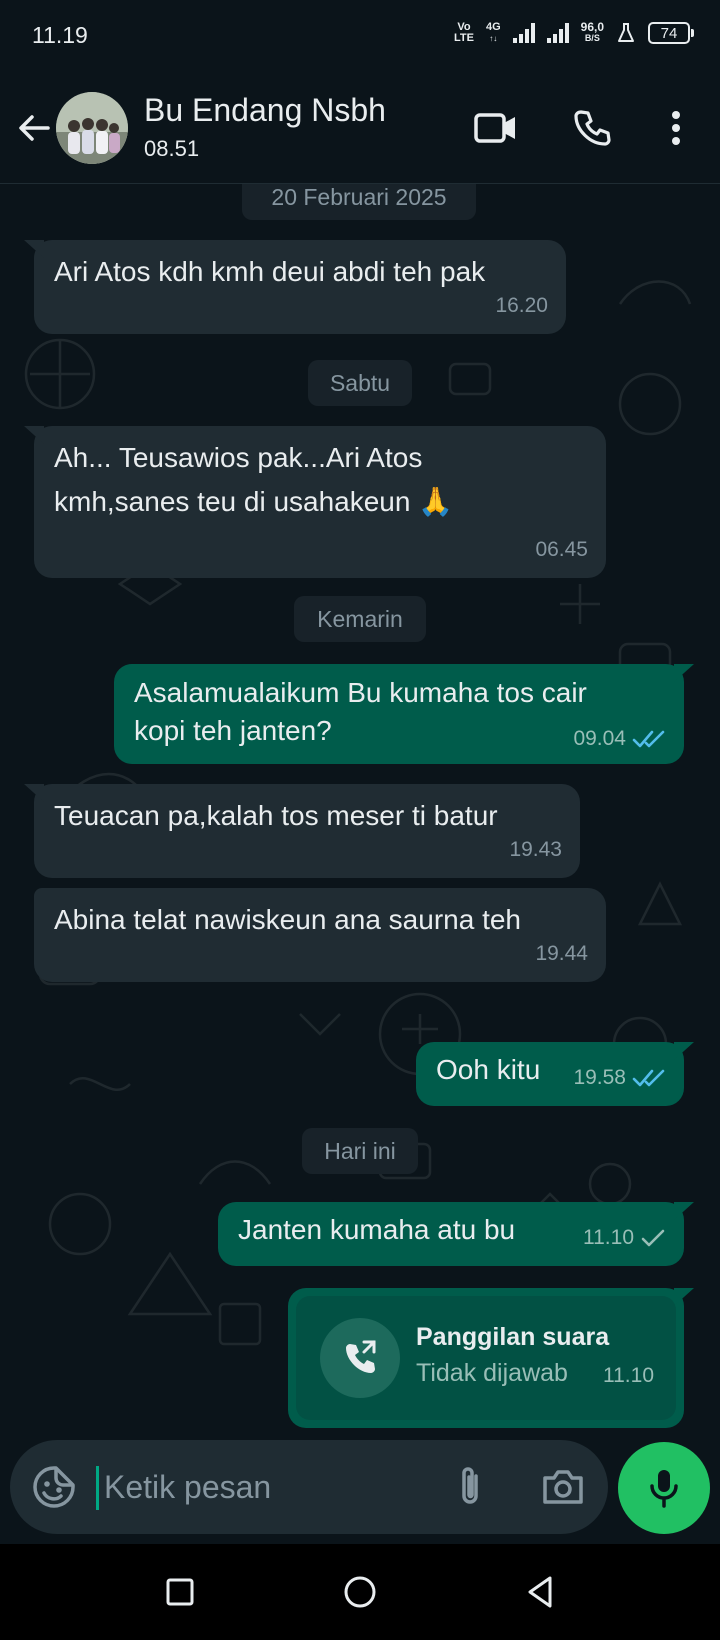  I want to click on signal-1-icon, so click(523, 33).